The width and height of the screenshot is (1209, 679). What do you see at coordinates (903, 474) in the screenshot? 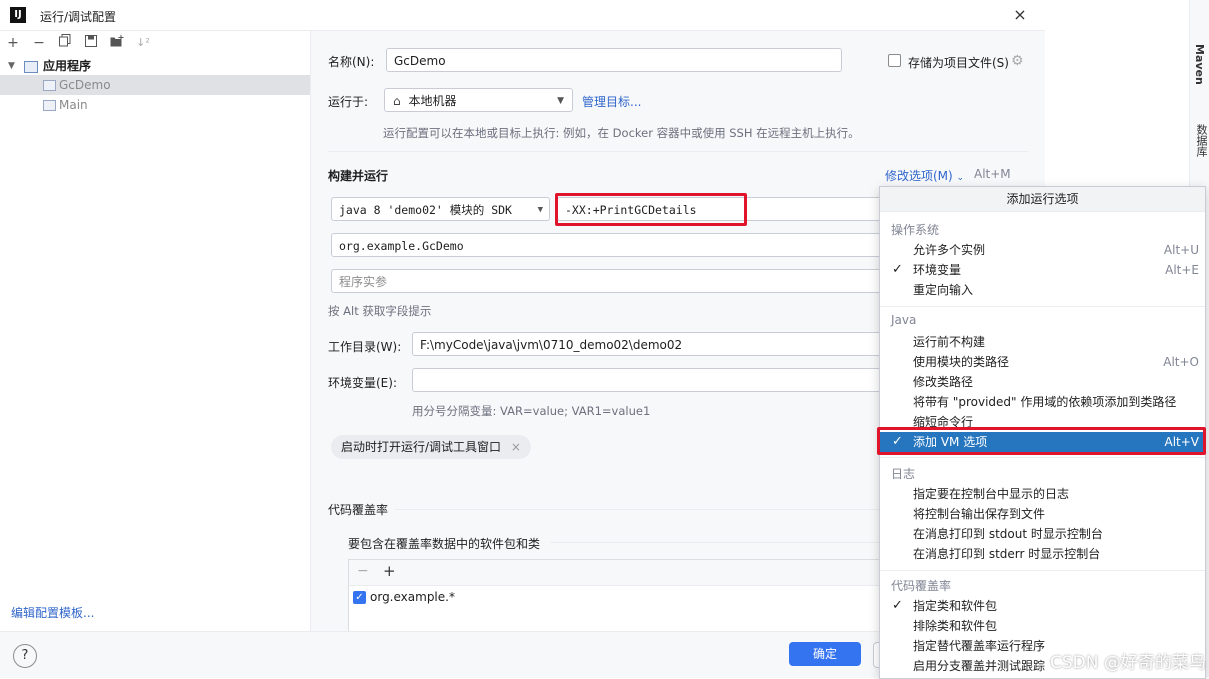
I see `popup-group-logs: 日志` at bounding box center [903, 474].